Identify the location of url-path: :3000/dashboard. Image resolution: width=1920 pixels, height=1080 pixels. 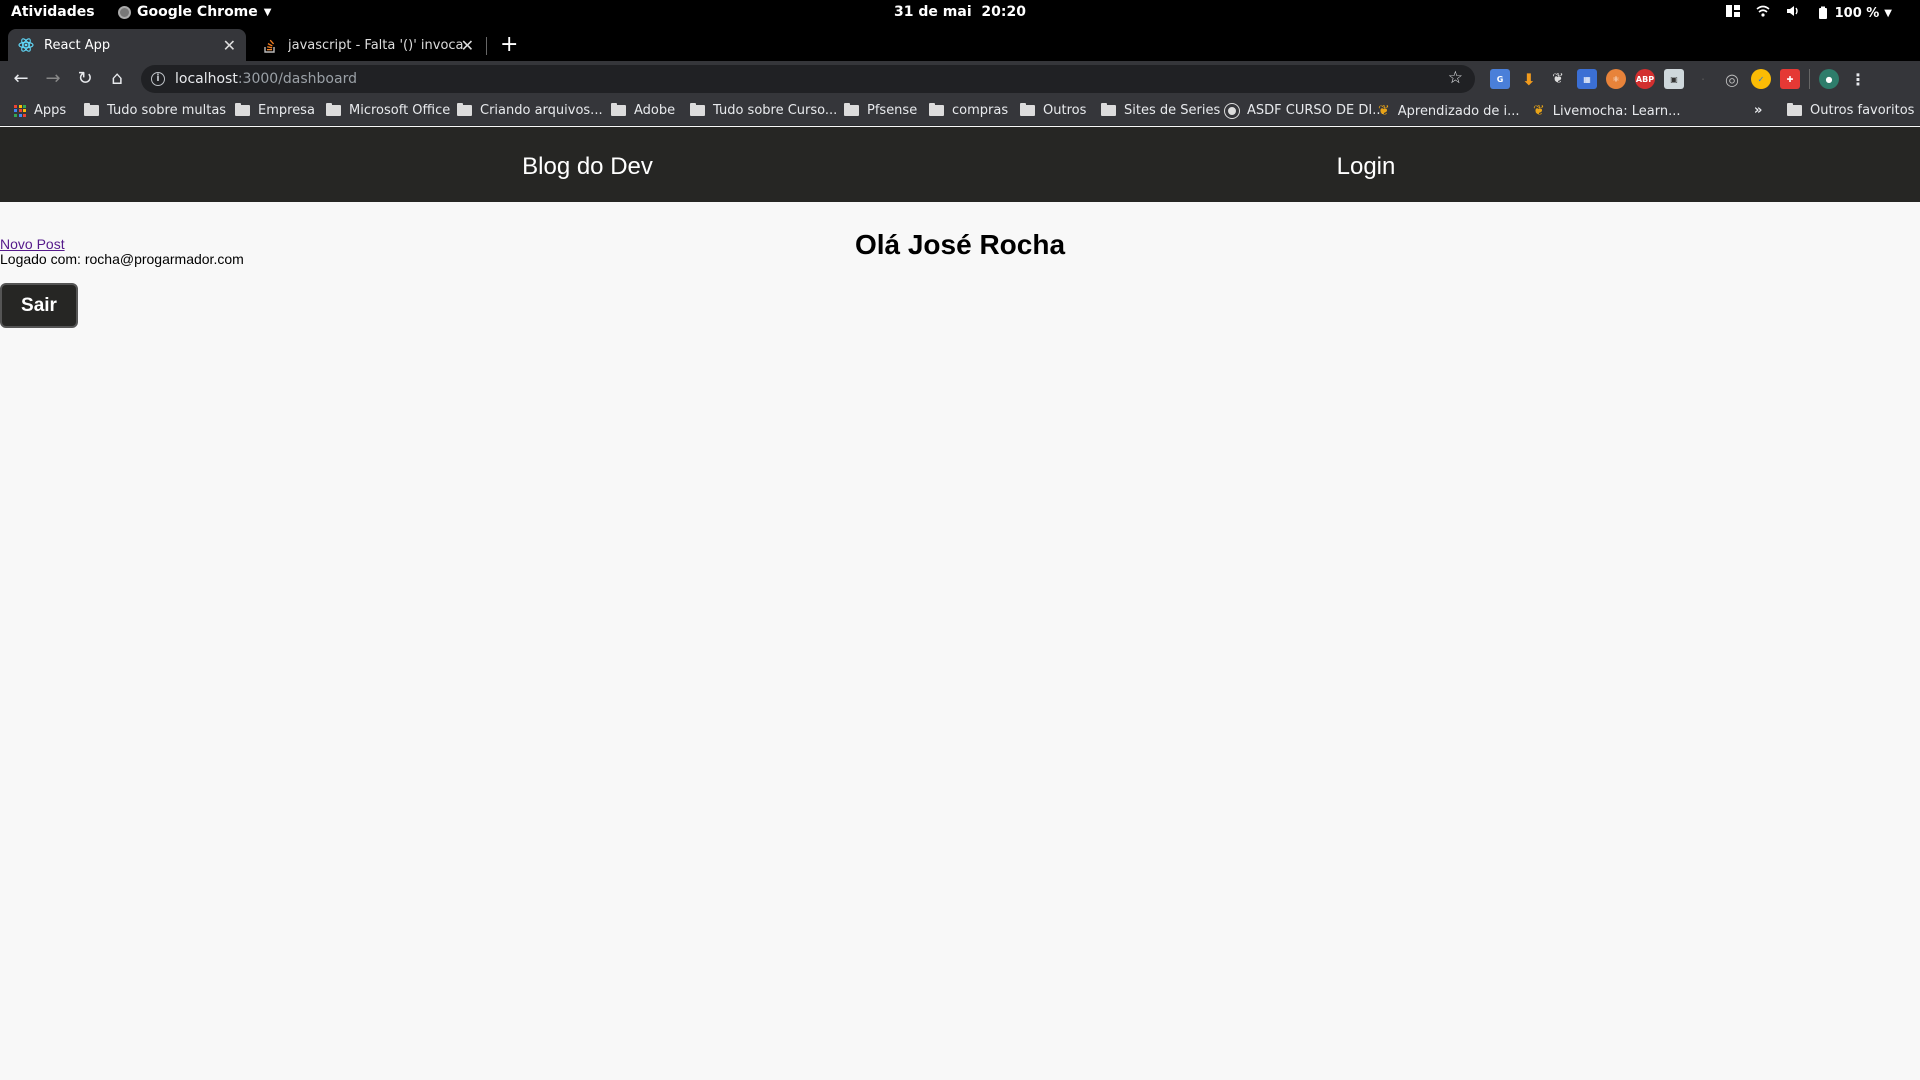
(297, 79).